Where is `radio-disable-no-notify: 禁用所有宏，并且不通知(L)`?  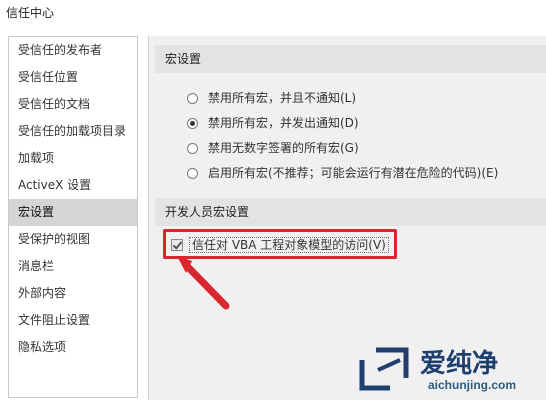
radio-disable-no-notify: 禁用所有宏，并且不通知(L) is located at coordinates (271, 98).